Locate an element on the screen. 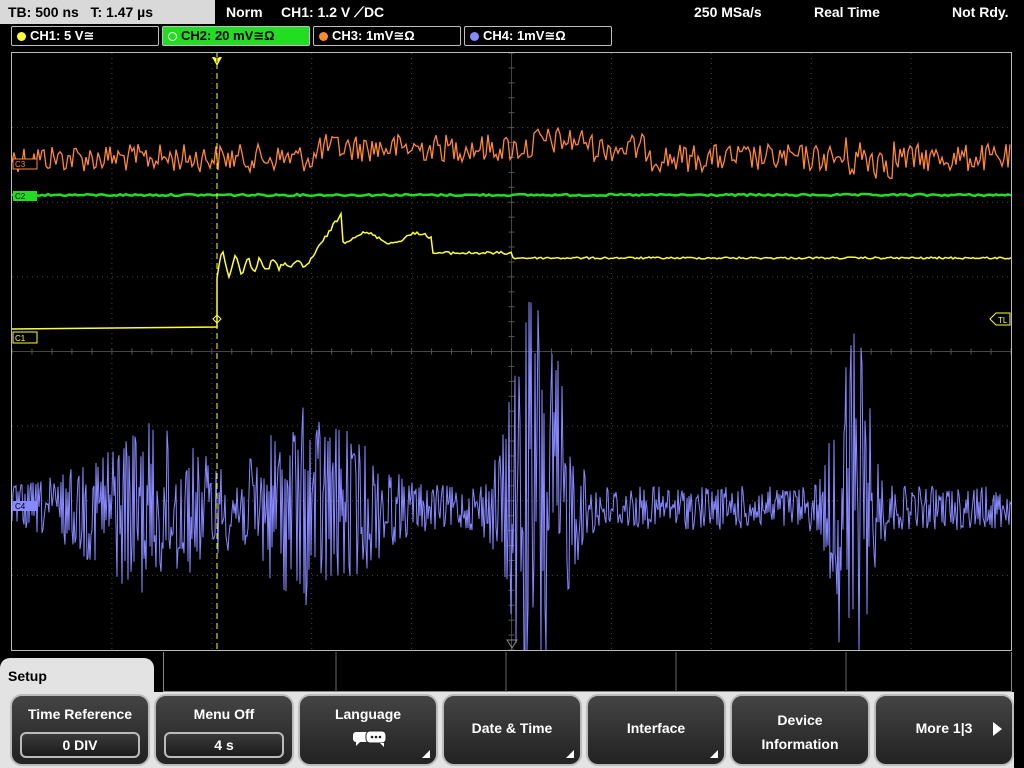 This screenshot has width=1024, height=768. menu-off-label: Menu Off is located at coordinates (224, 714).